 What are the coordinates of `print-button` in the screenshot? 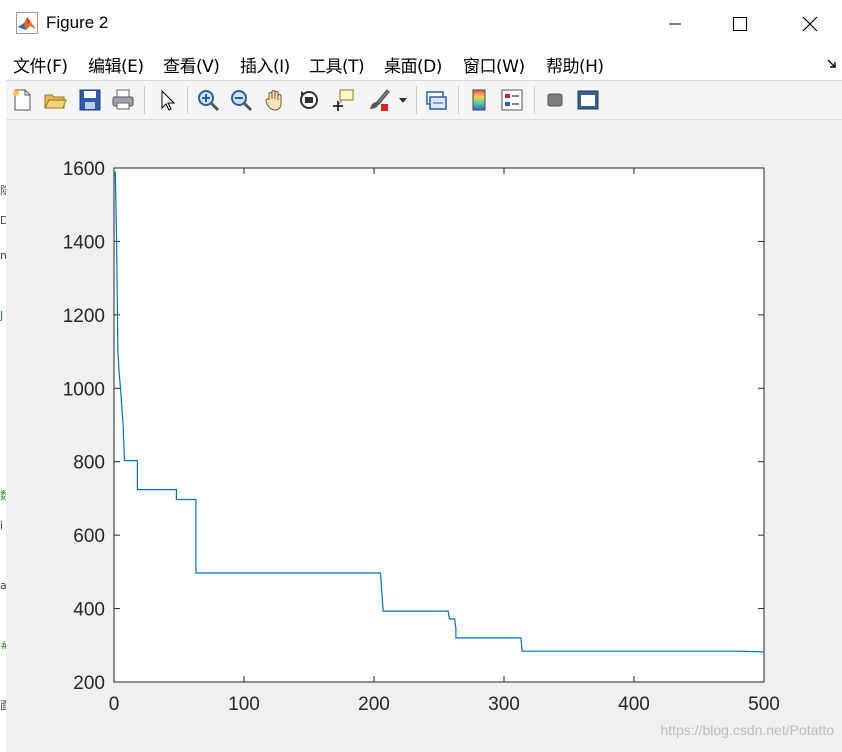 It's located at (123, 100).